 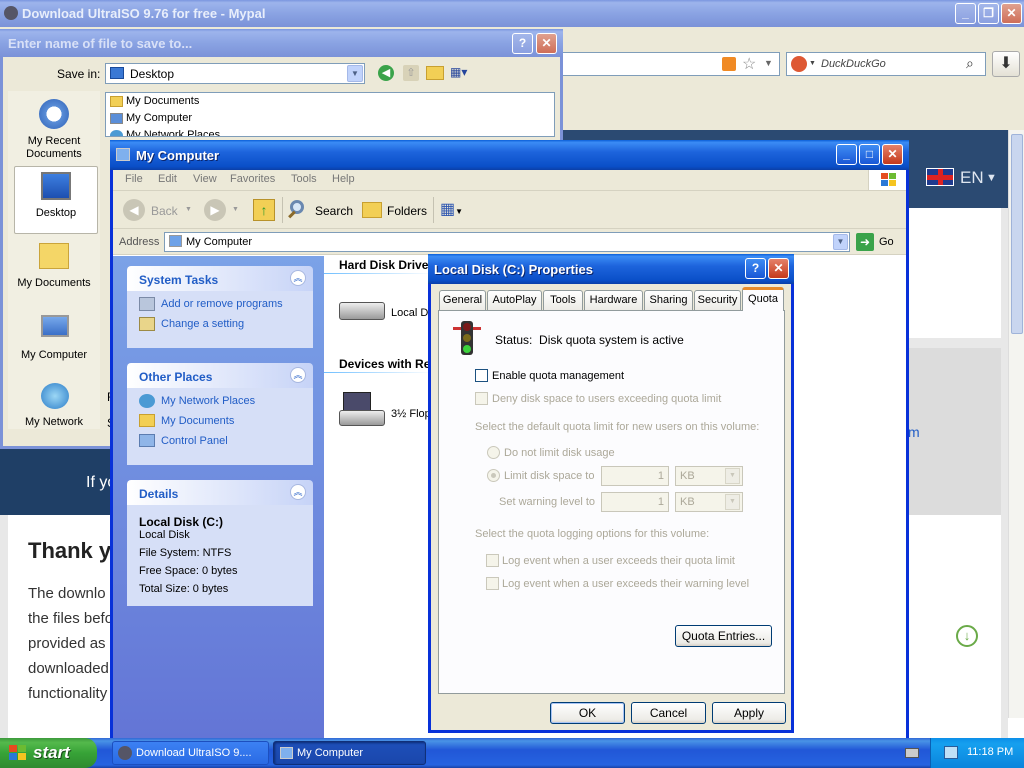 What do you see at coordinates (763, 299) in the screenshot?
I see `tab-quota: Quota` at bounding box center [763, 299].